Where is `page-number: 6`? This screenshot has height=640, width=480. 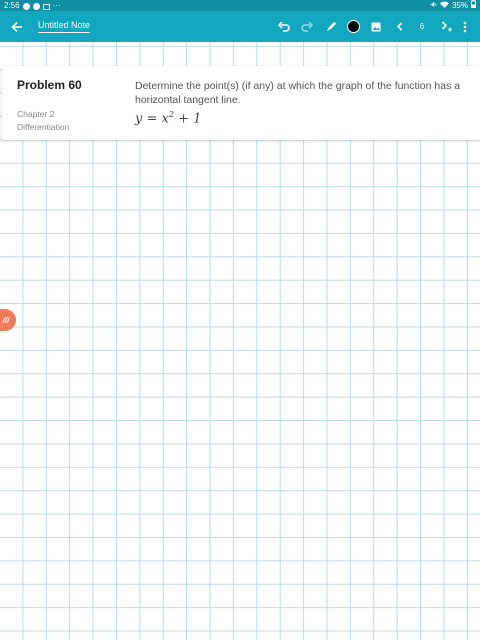
page-number: 6 is located at coordinates (422, 26).